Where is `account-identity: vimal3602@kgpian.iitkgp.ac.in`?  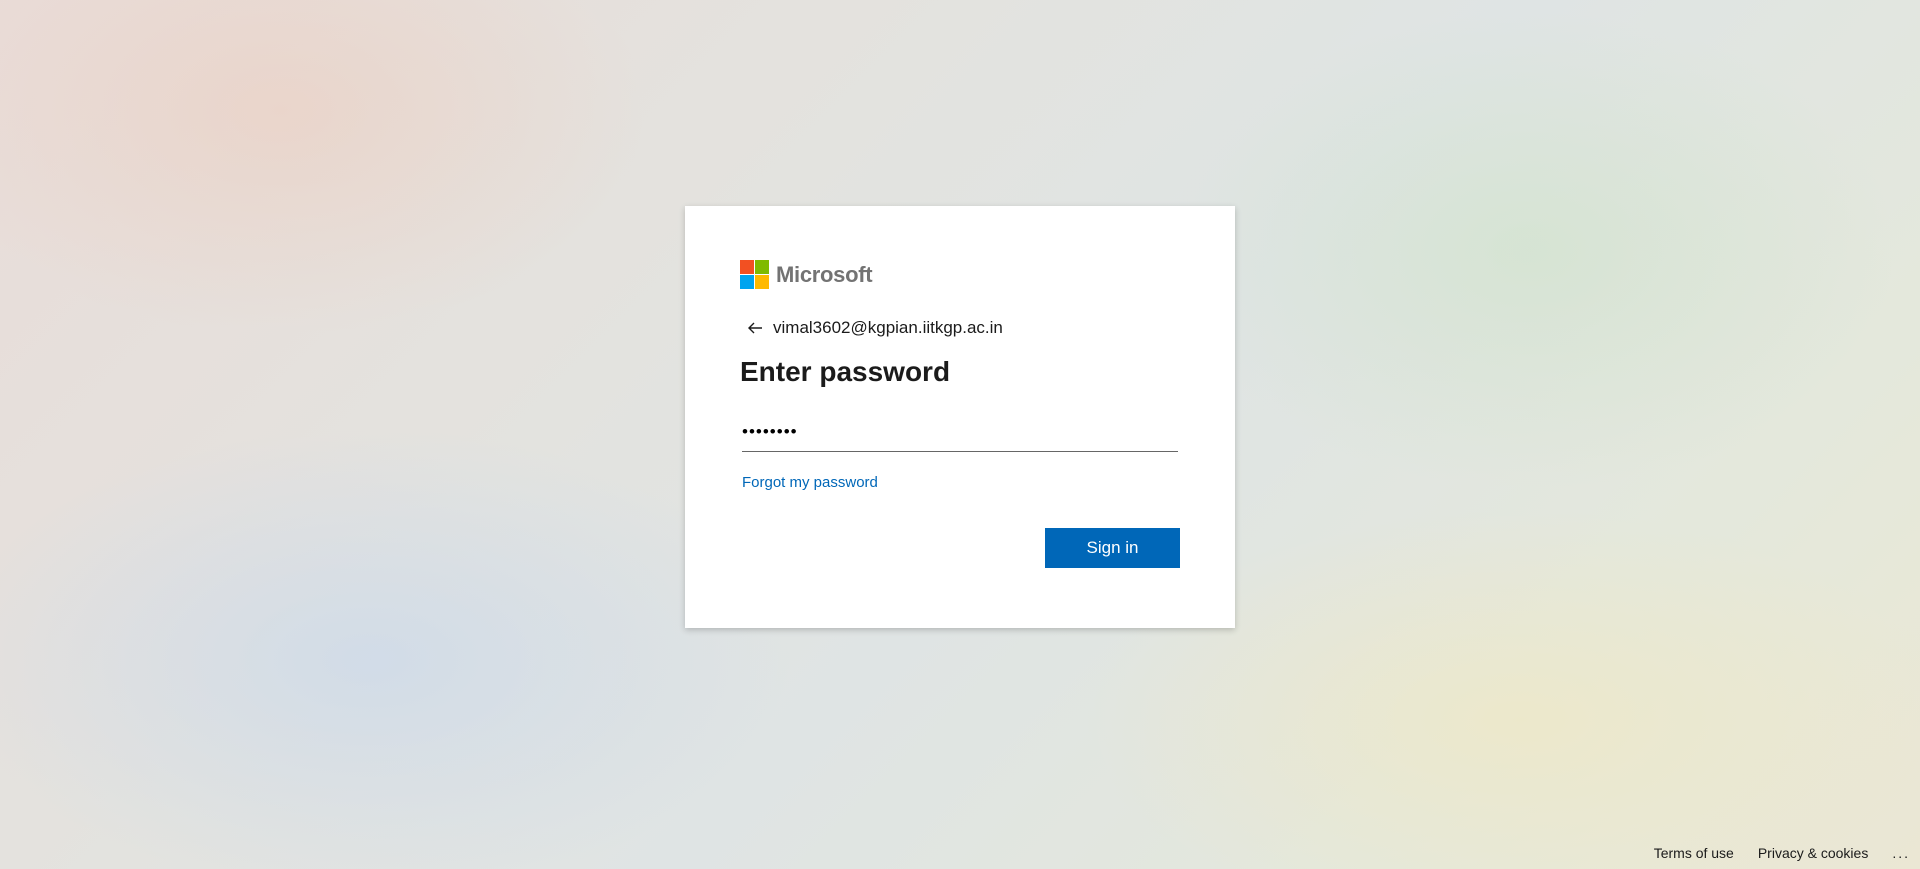
account-identity: vimal3602@kgpian.iitkgp.ac.in is located at coordinates (873, 328).